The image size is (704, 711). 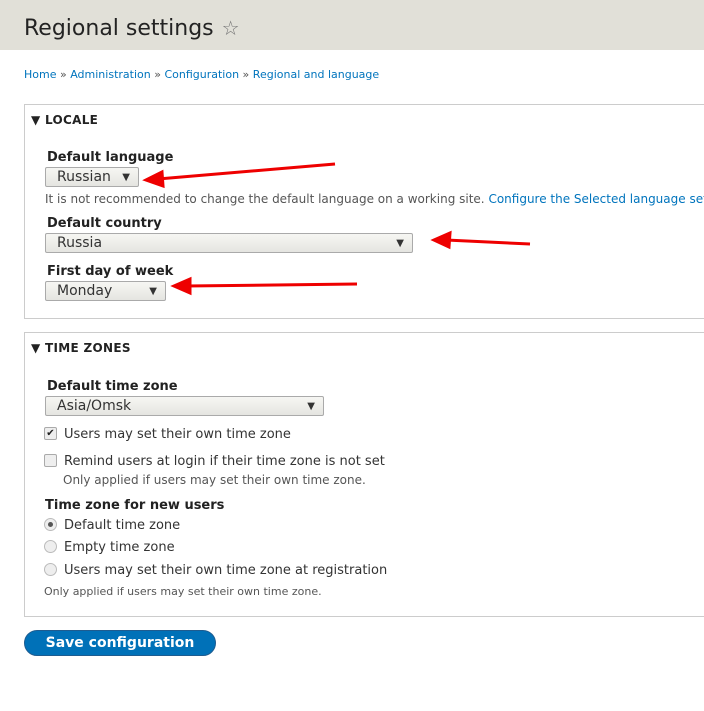 What do you see at coordinates (50, 524) in the screenshot?
I see `radio-default-tz` at bounding box center [50, 524].